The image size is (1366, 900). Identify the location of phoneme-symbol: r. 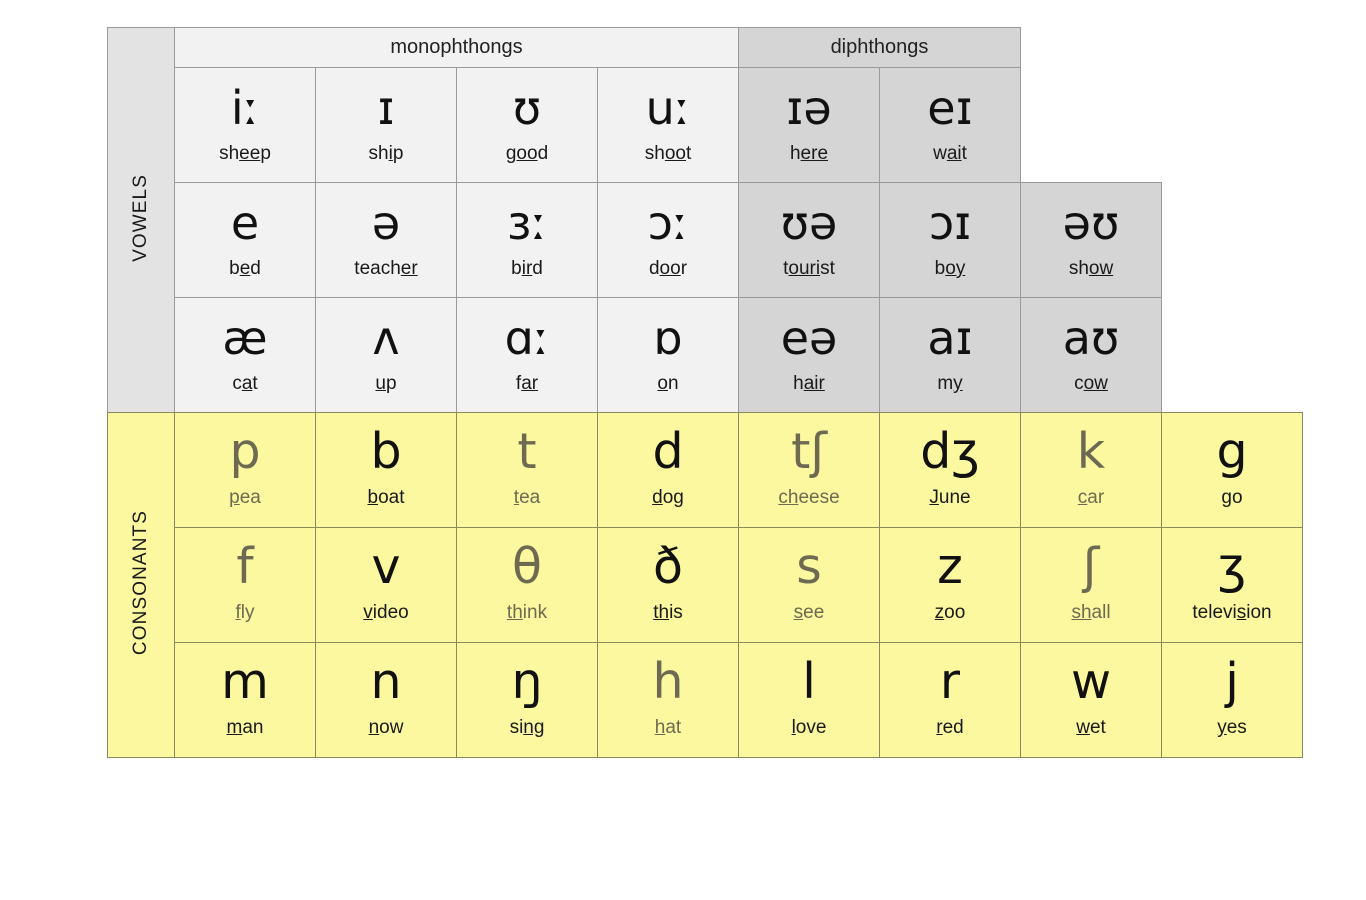
(950, 681).